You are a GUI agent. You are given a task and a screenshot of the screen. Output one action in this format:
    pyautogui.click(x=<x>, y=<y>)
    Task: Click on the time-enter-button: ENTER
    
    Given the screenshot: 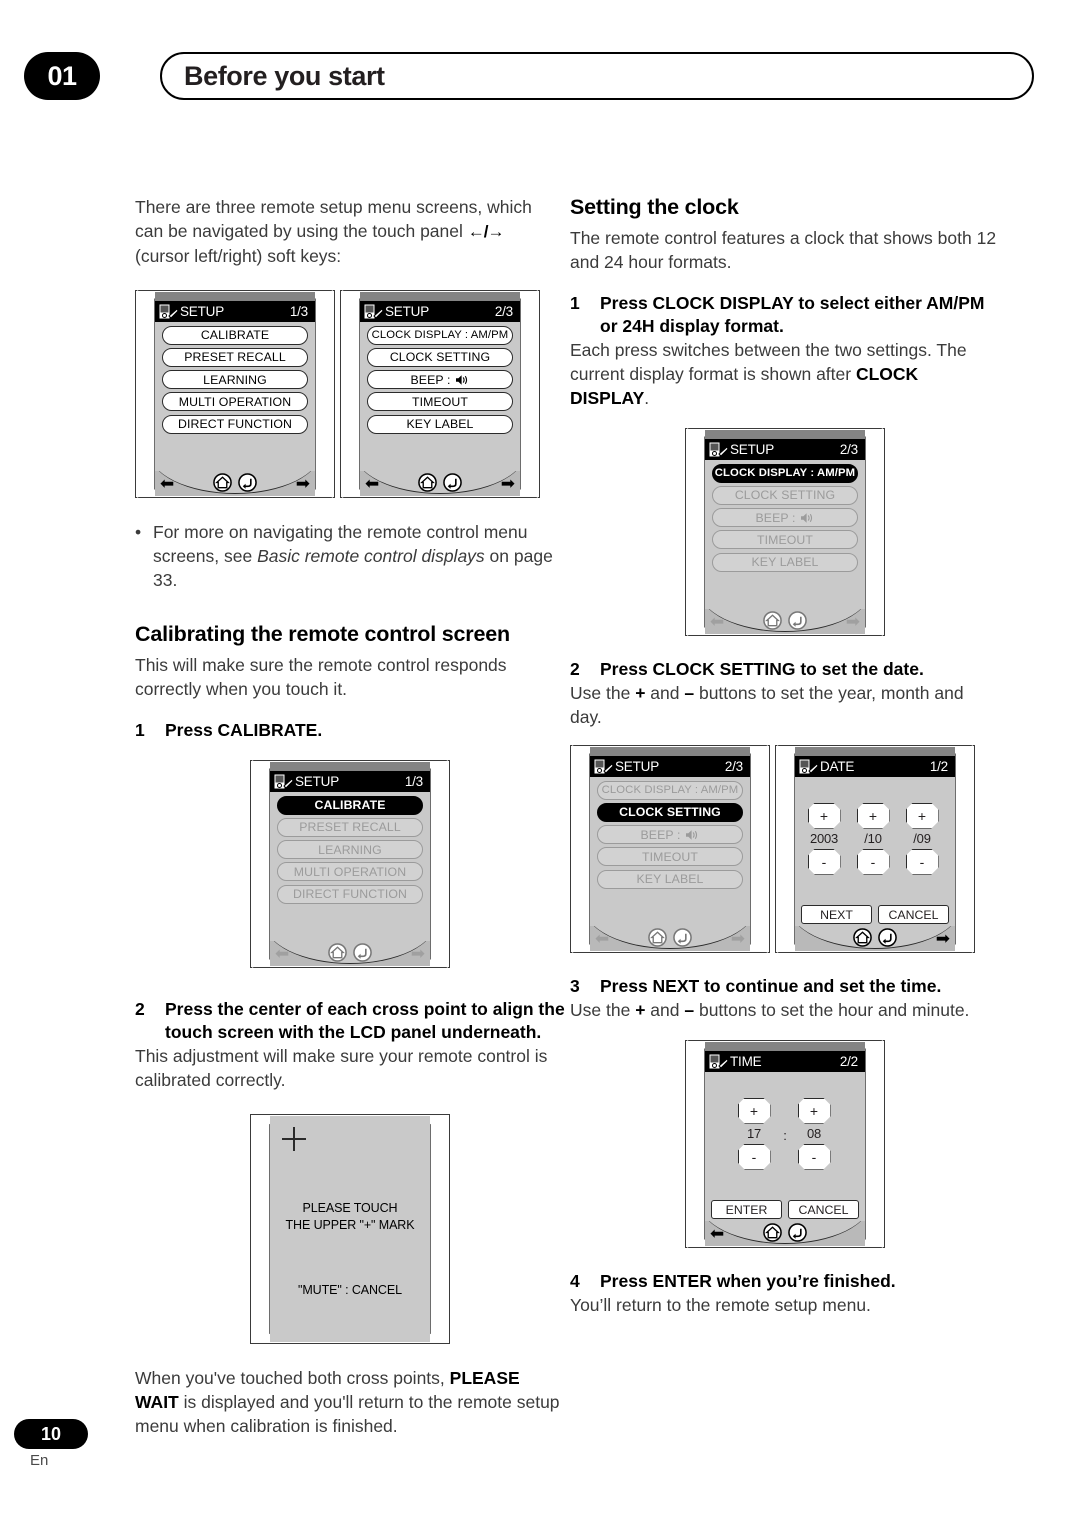 What is the action you would take?
    pyautogui.click(x=746, y=1210)
    